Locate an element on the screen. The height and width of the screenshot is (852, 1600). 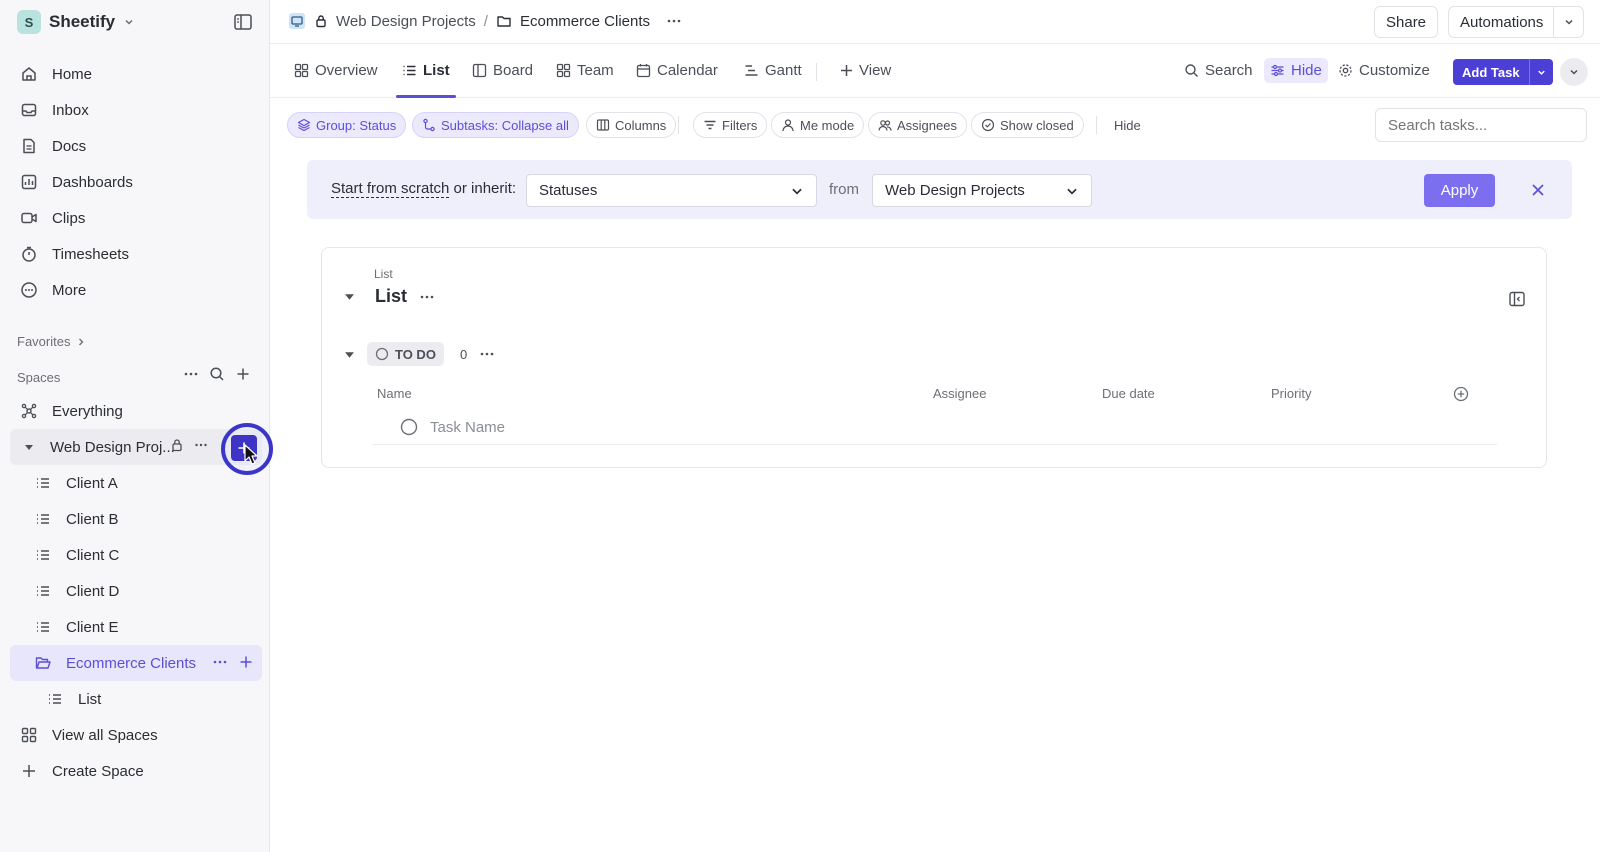
share-button: Share is located at coordinates (1406, 22).